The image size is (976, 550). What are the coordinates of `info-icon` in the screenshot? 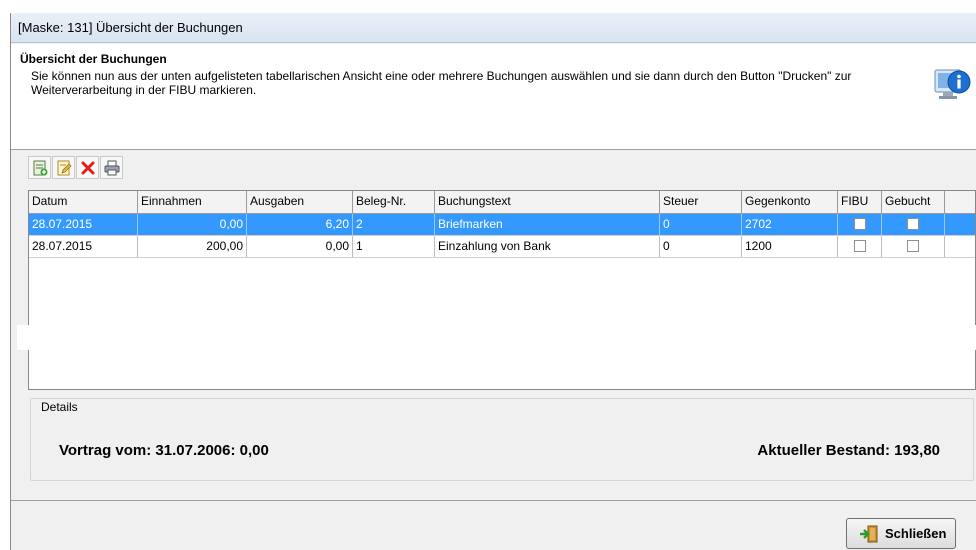 It's located at (952, 84).